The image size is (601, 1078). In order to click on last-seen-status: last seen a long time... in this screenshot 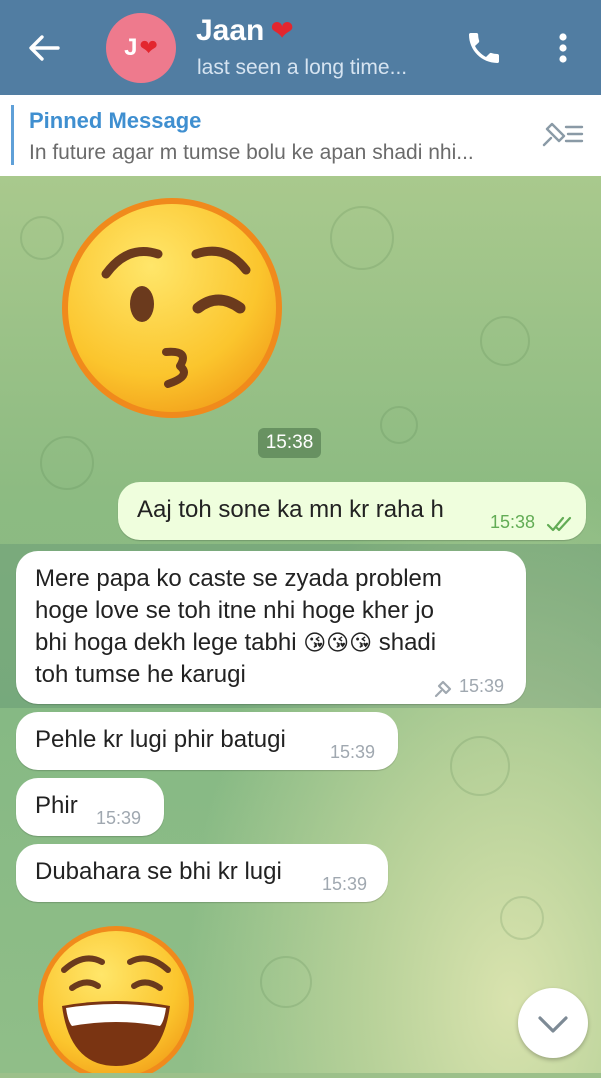, I will do `click(302, 67)`.